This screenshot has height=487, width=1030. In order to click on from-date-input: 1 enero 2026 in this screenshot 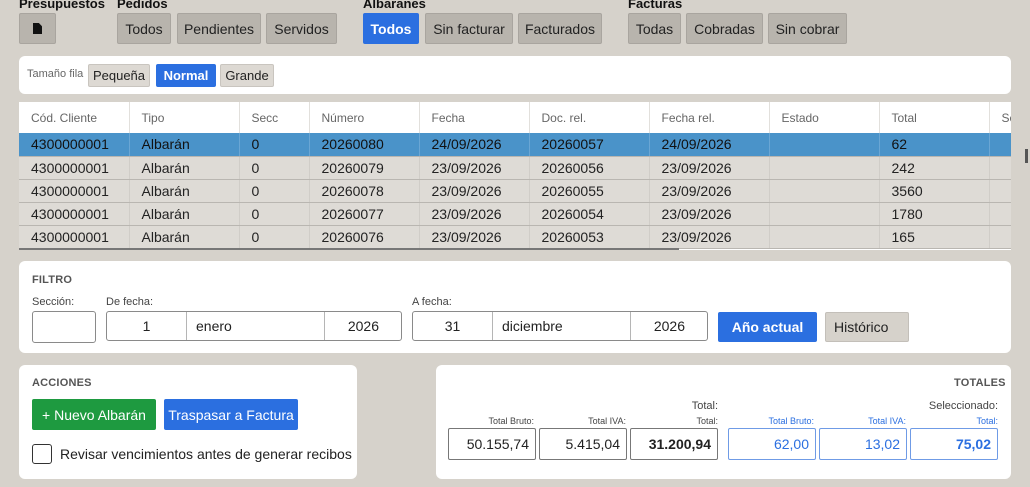, I will do `click(254, 326)`.